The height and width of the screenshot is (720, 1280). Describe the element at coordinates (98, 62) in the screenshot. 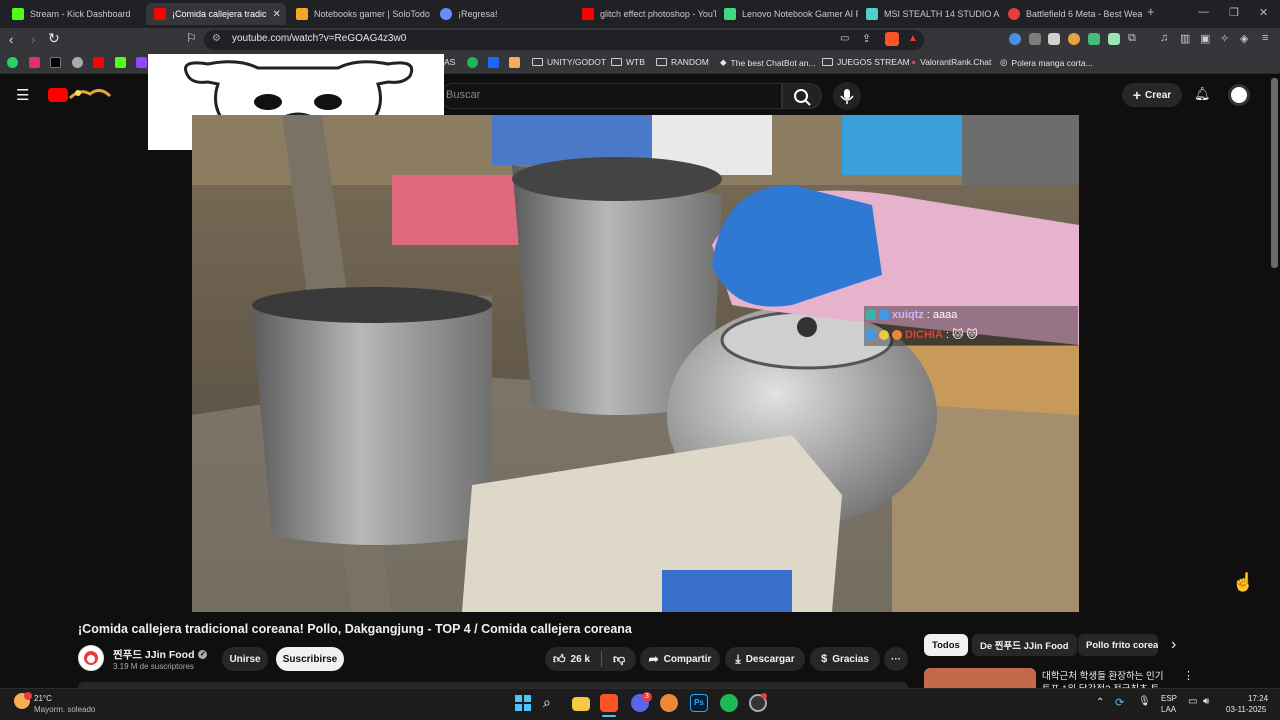

I see `youtube-icon` at that location.